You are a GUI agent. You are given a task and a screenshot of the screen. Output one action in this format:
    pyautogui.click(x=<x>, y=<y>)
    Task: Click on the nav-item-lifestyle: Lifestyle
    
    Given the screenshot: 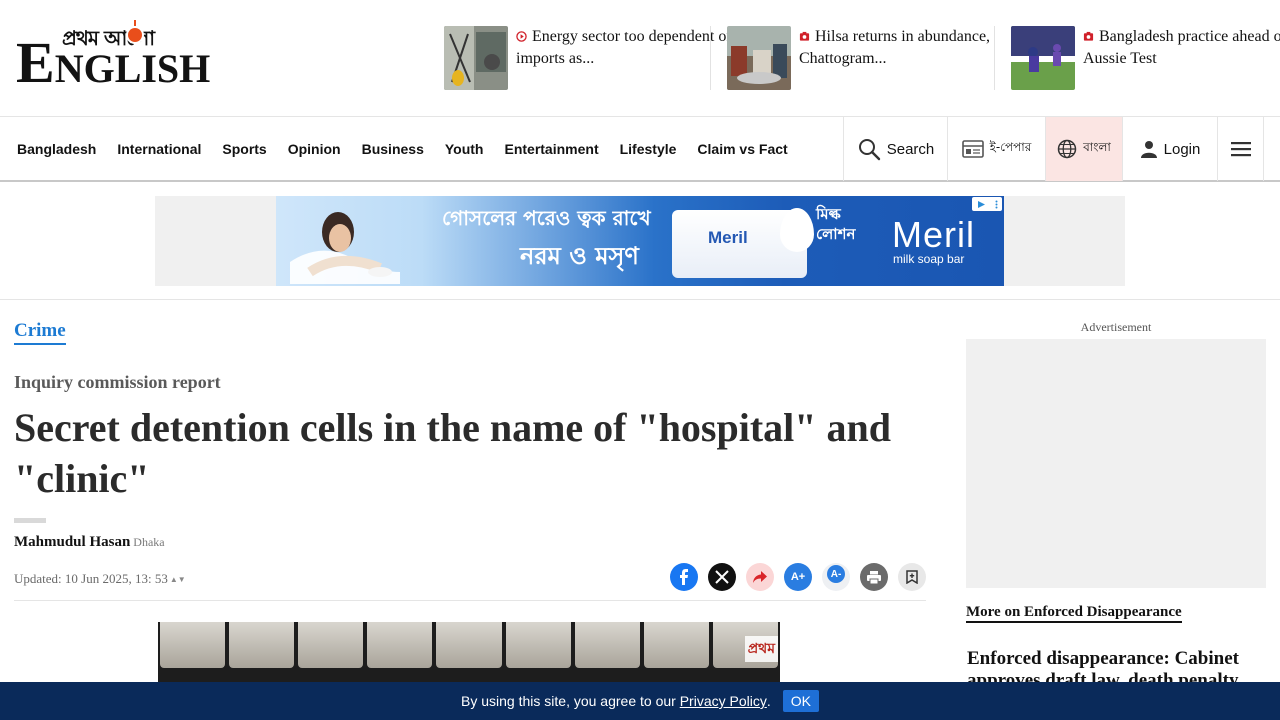 What is the action you would take?
    pyautogui.click(x=648, y=149)
    